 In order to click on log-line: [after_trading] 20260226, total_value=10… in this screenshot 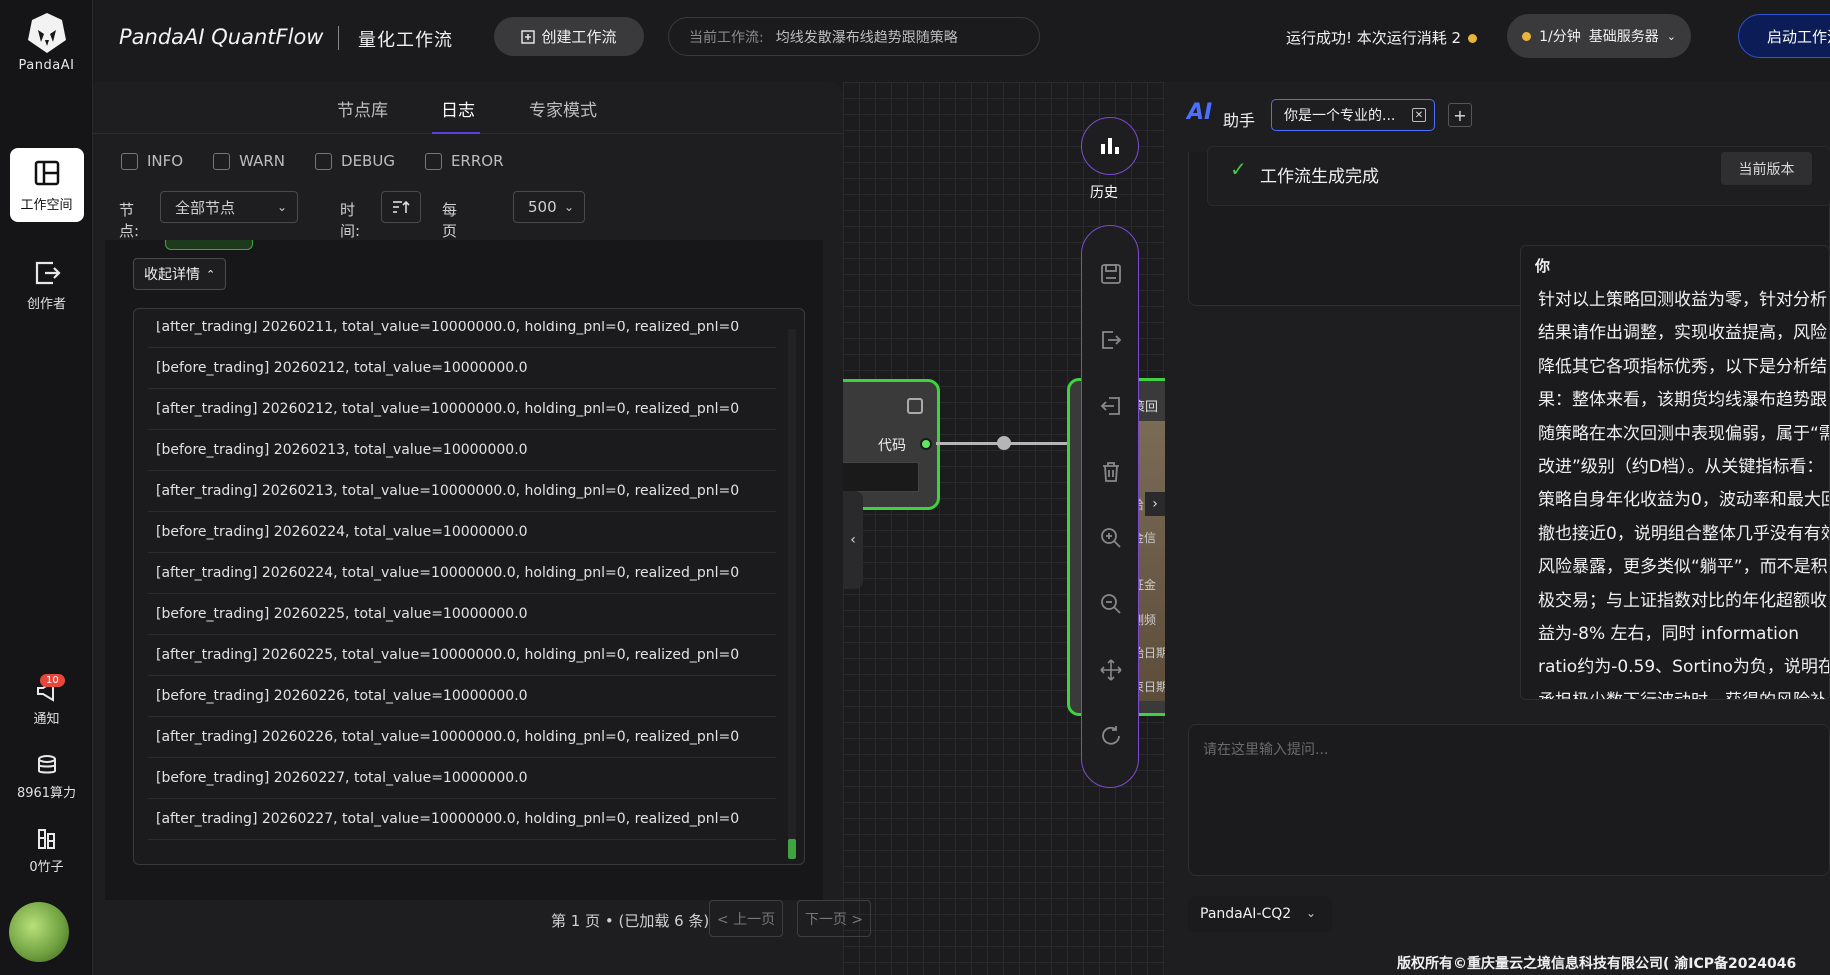, I will do `click(462, 737)`.